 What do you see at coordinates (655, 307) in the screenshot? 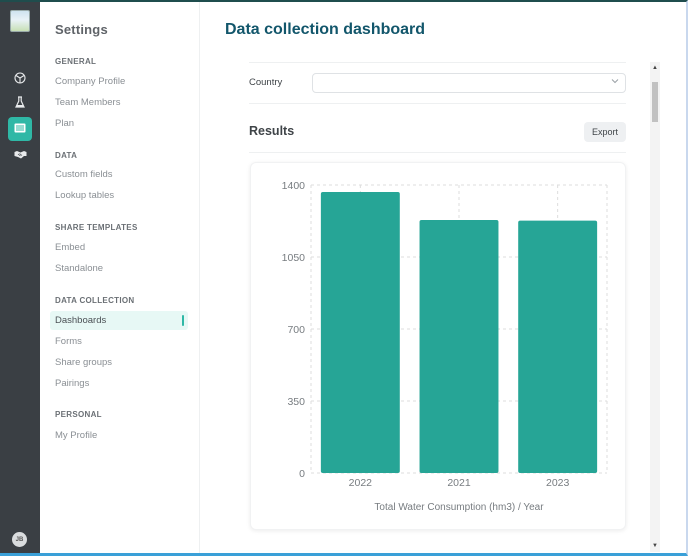
I see `vertical-scrollbar: ▲ ▼` at bounding box center [655, 307].